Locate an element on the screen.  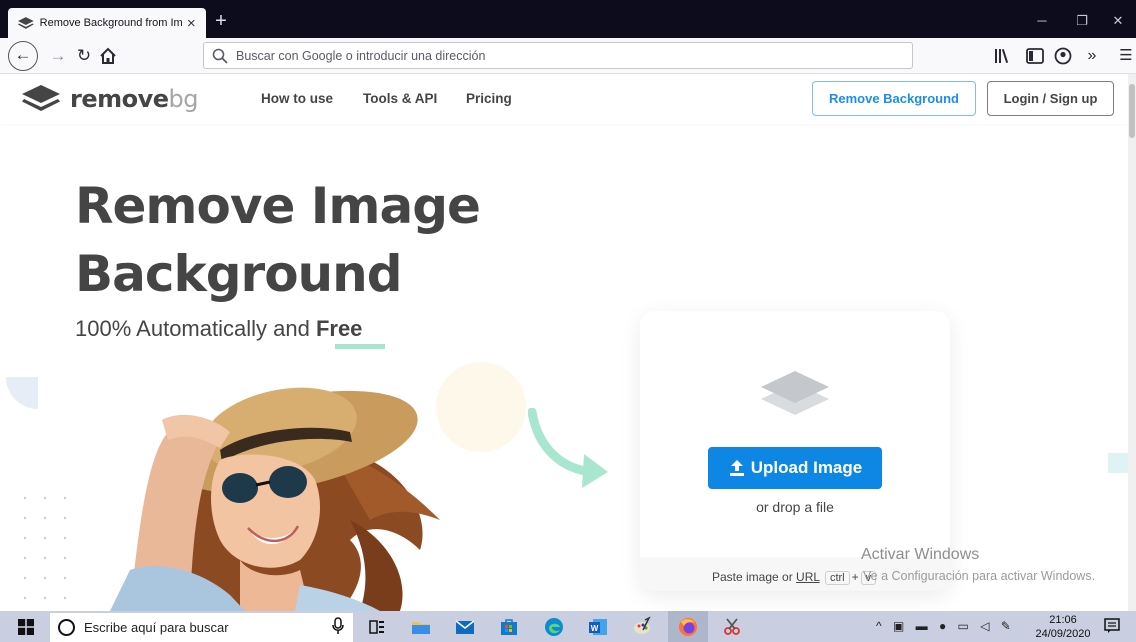
back-arrow-icon: ← is located at coordinates (23, 56).